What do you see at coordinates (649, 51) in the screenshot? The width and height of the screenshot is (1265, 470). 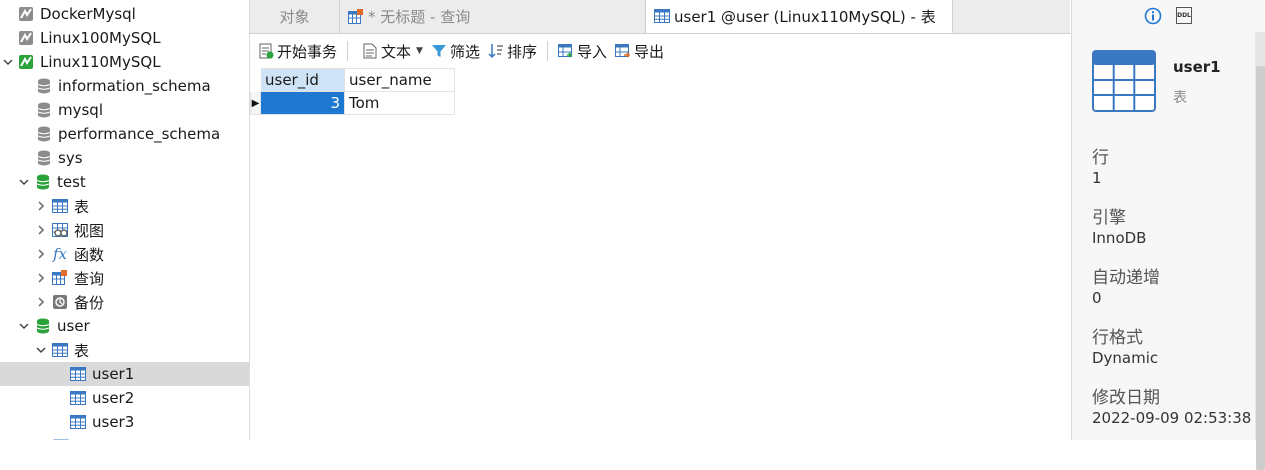 I see `button-label: 导出` at bounding box center [649, 51].